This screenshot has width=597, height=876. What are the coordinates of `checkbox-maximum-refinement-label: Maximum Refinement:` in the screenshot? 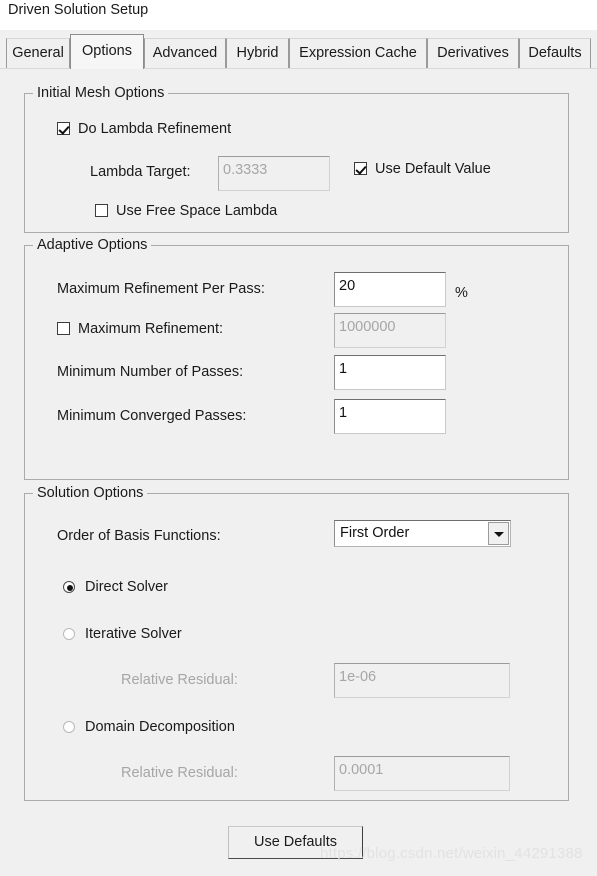 It's located at (151, 329).